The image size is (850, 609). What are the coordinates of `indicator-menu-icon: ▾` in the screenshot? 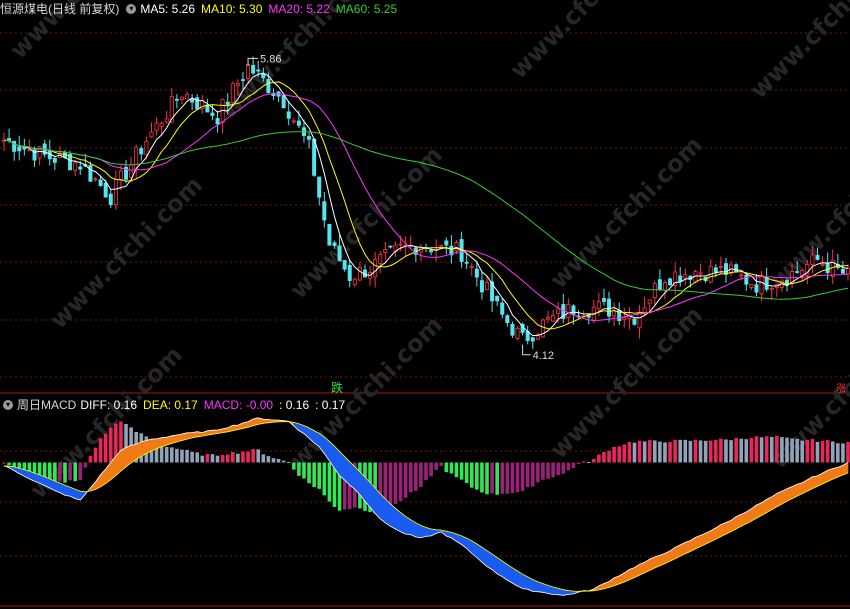 It's located at (131, 9).